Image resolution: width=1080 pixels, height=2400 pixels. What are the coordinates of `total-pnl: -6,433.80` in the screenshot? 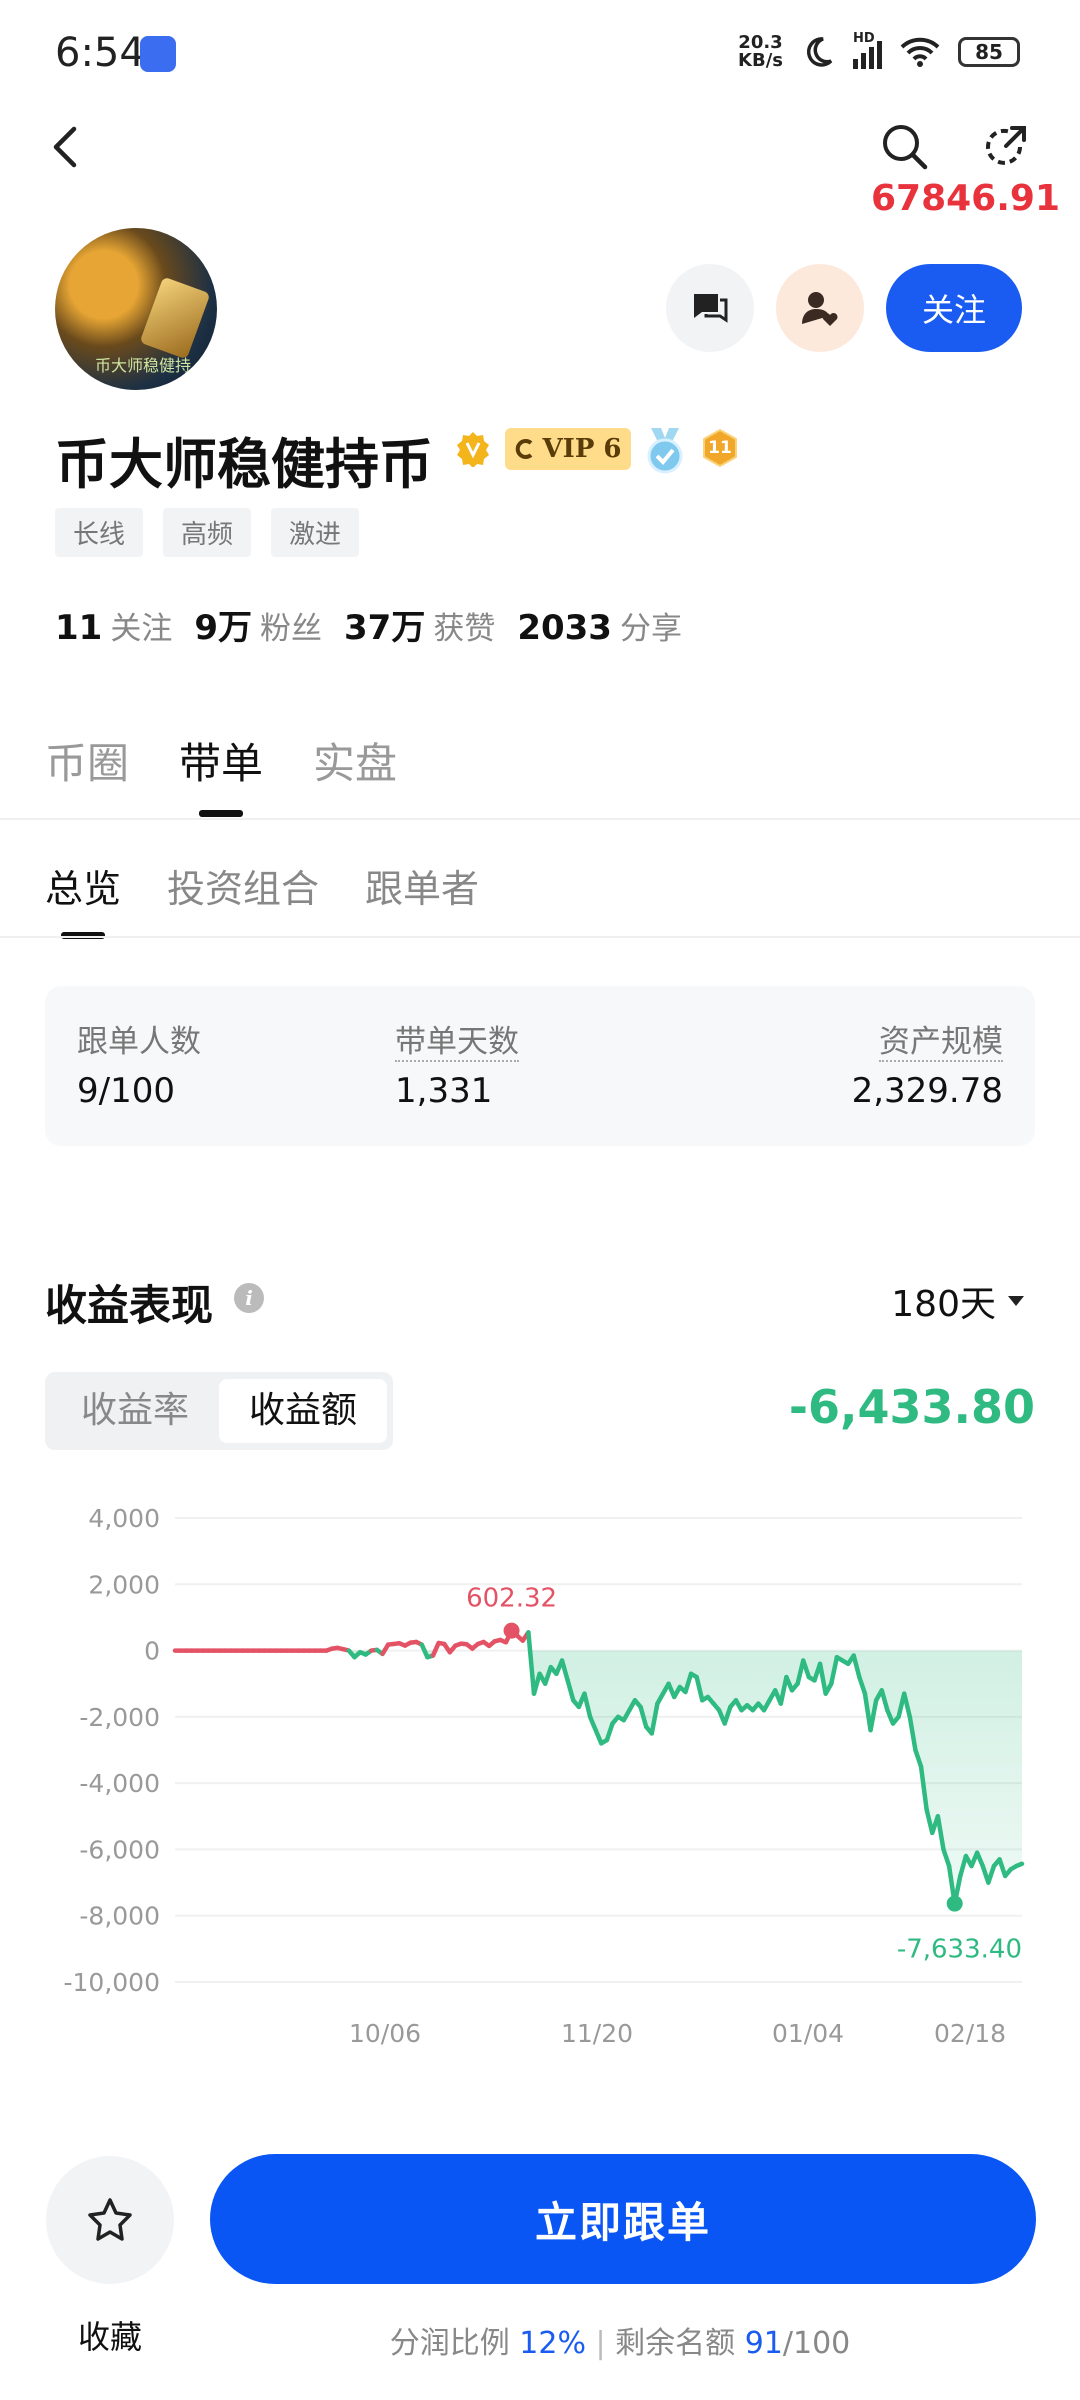 It's located at (911, 1407).